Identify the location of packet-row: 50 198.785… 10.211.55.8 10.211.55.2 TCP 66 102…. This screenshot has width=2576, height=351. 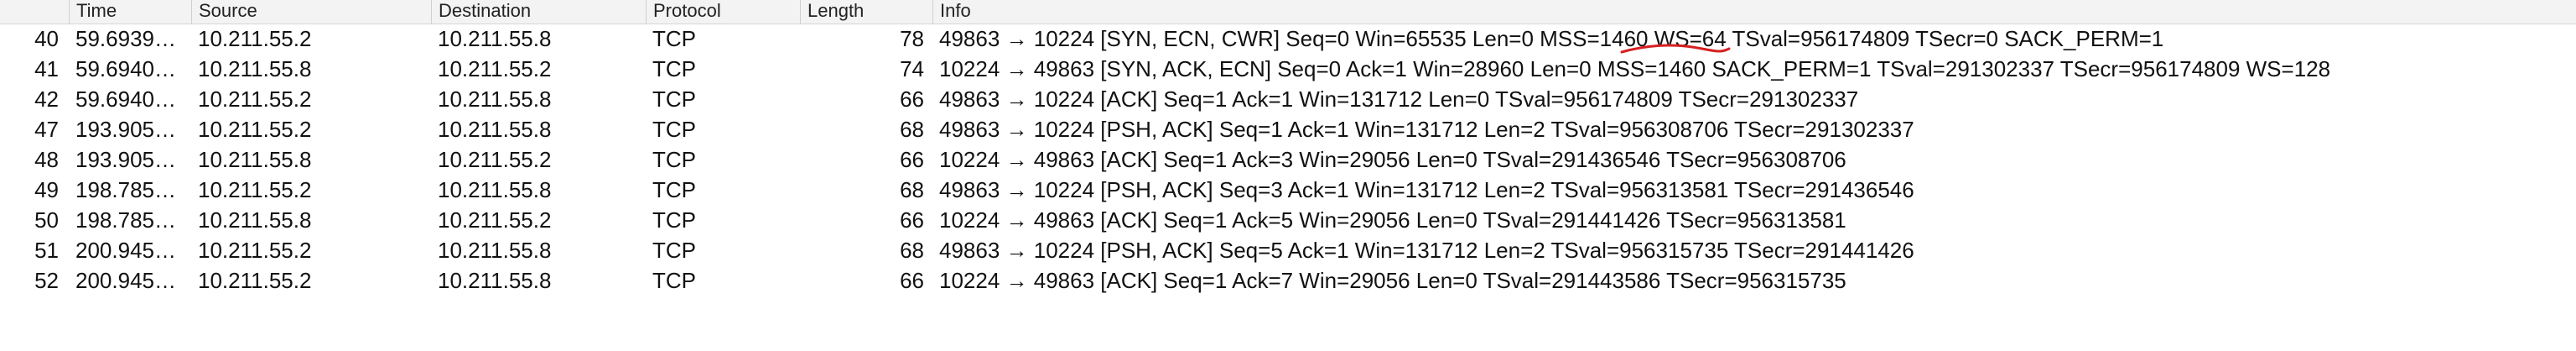
(1288, 220).